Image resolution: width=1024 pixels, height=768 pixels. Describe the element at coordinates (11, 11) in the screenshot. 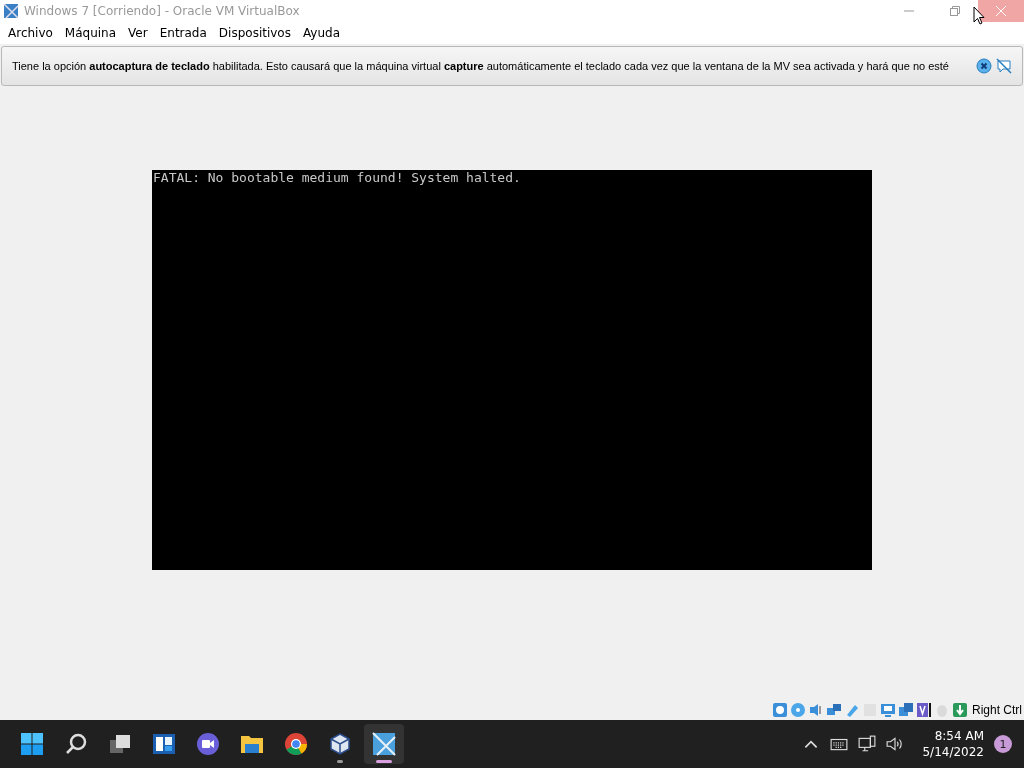

I see `app-icon` at that location.